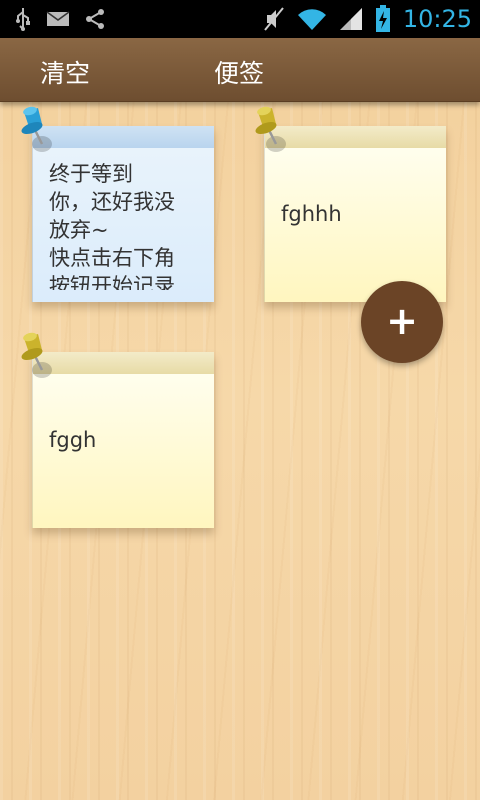 Image resolution: width=480 pixels, height=800 pixels. What do you see at coordinates (355, 214) in the screenshot?
I see `note-card: fghhh` at bounding box center [355, 214].